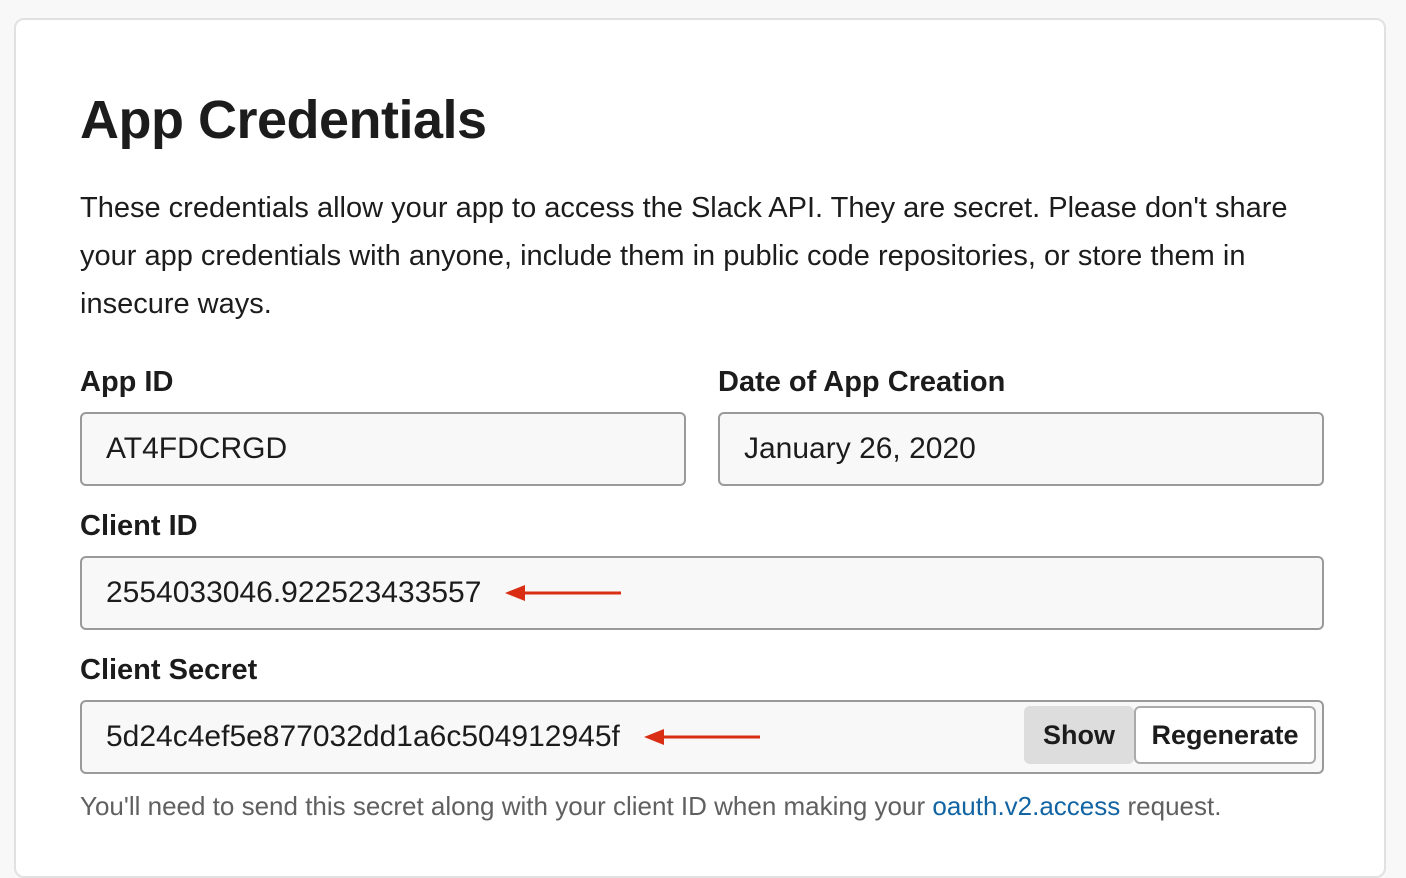  Describe the element at coordinates (1026, 806) in the screenshot. I see `oauth-access-link: oauth.v2.access` at that location.